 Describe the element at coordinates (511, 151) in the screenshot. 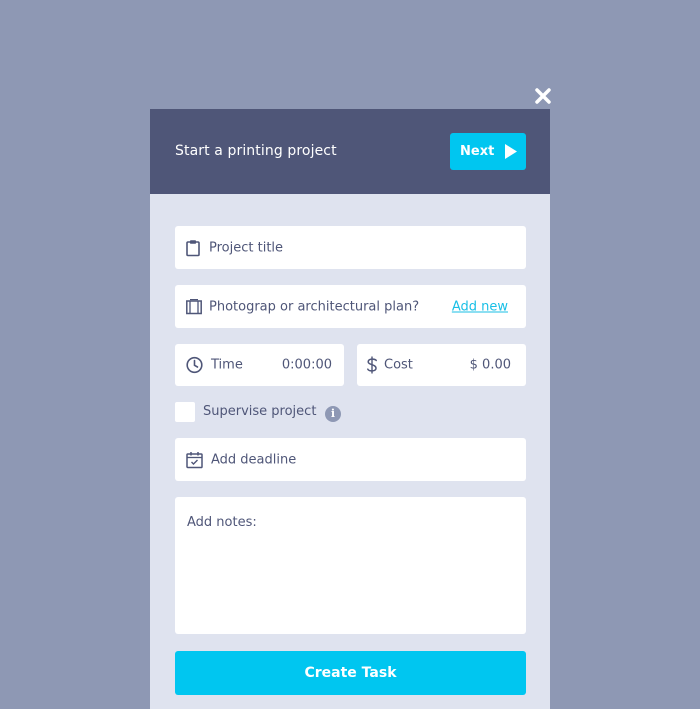

I see `play-icon` at that location.